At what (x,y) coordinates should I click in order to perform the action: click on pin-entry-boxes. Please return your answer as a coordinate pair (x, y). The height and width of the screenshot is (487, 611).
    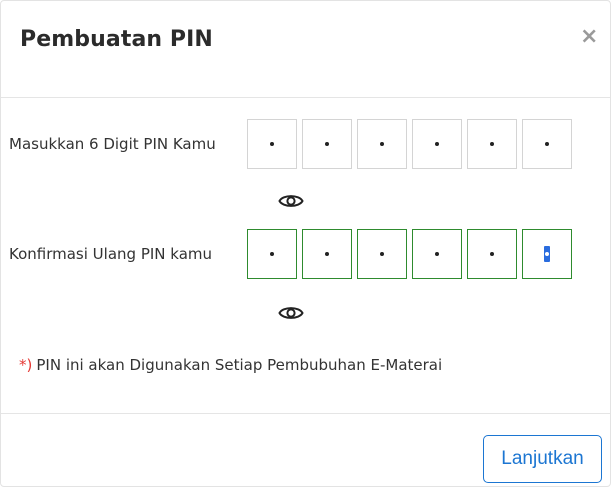
    Looking at the image, I should click on (409, 144).